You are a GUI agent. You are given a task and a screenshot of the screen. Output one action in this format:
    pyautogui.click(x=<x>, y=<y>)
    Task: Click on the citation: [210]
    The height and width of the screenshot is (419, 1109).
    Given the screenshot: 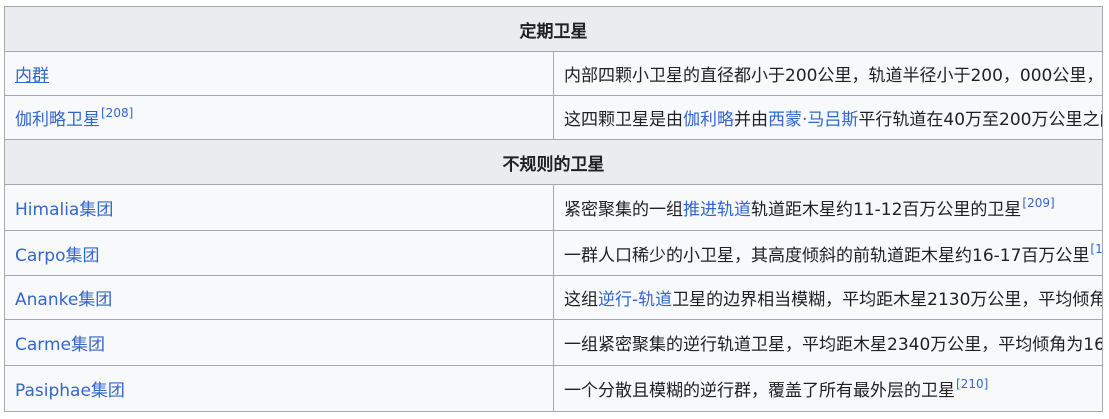 What is the action you would take?
    pyautogui.click(x=972, y=384)
    